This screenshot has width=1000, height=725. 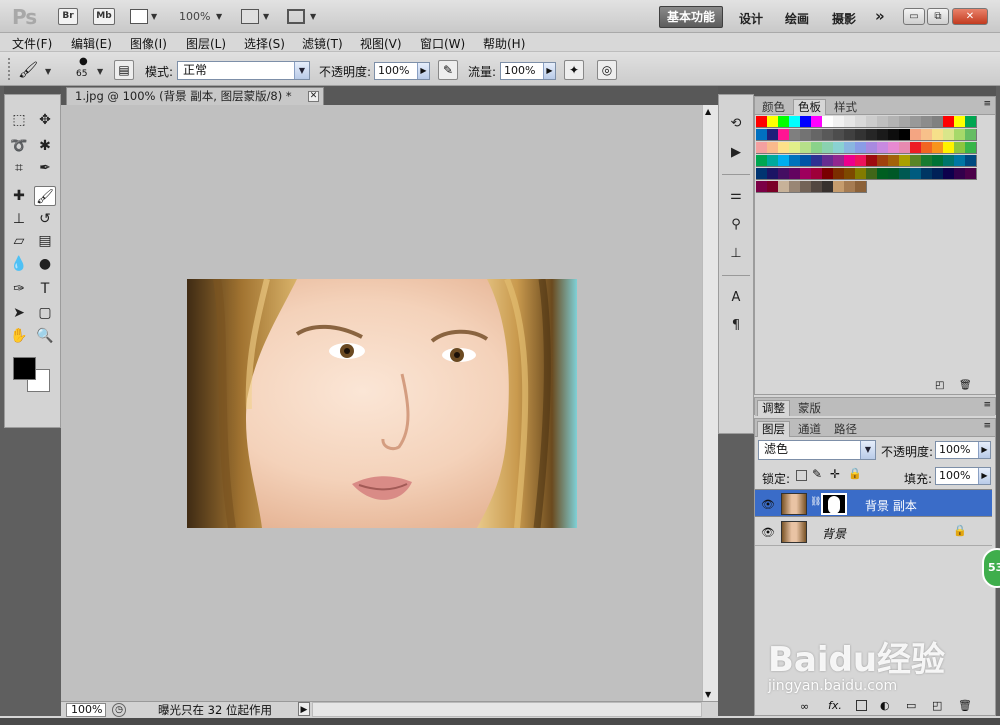 What do you see at coordinates (736, 326) in the screenshot?
I see `paragraph-panel-icon: ¶` at bounding box center [736, 326].